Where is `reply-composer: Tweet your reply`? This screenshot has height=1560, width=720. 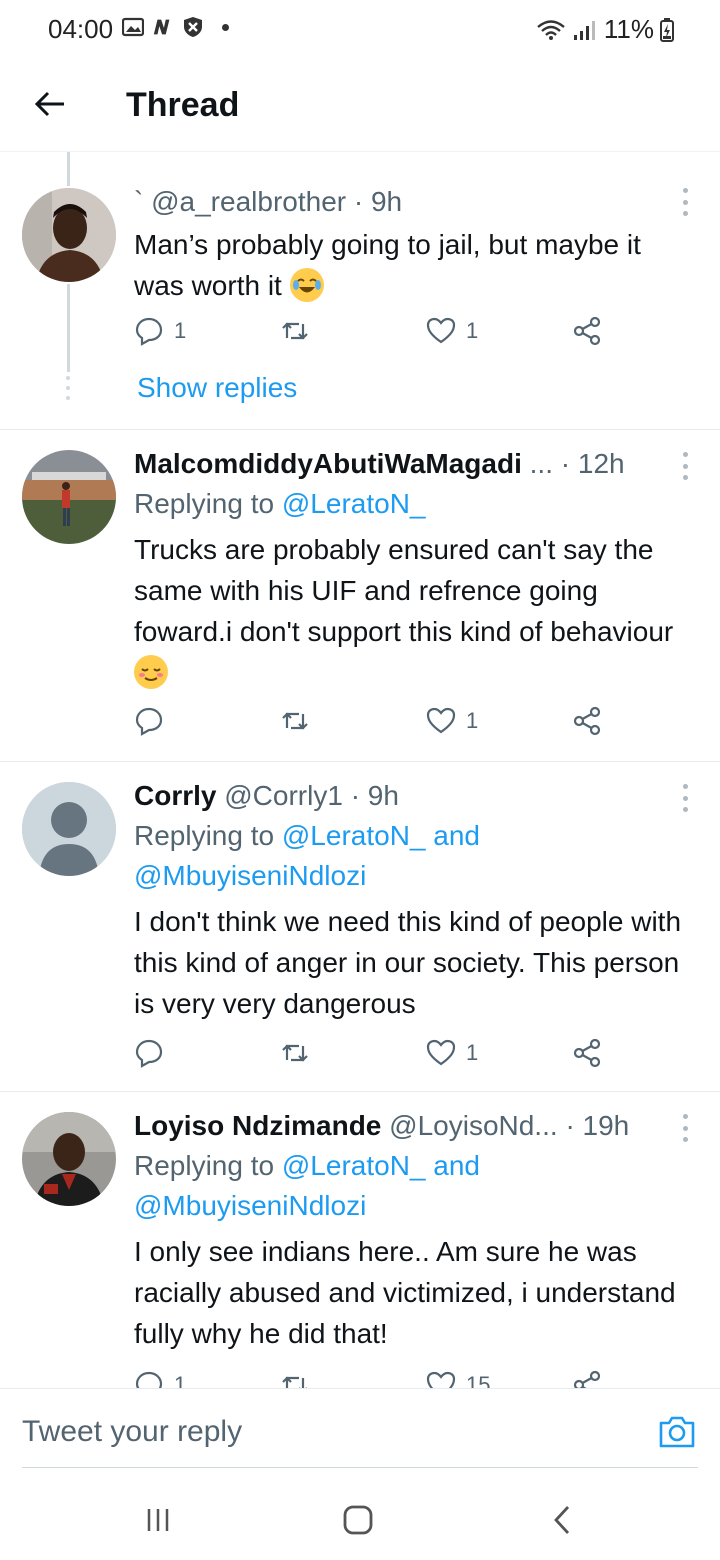 reply-composer: Tweet your reply is located at coordinates (360, 1434).